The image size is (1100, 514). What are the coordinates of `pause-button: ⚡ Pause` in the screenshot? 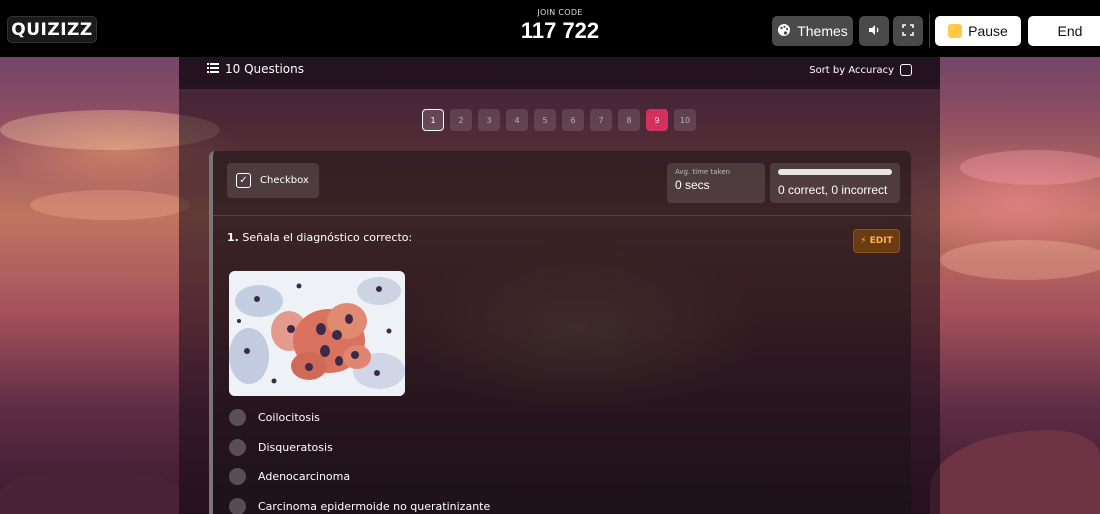 It's located at (978, 31).